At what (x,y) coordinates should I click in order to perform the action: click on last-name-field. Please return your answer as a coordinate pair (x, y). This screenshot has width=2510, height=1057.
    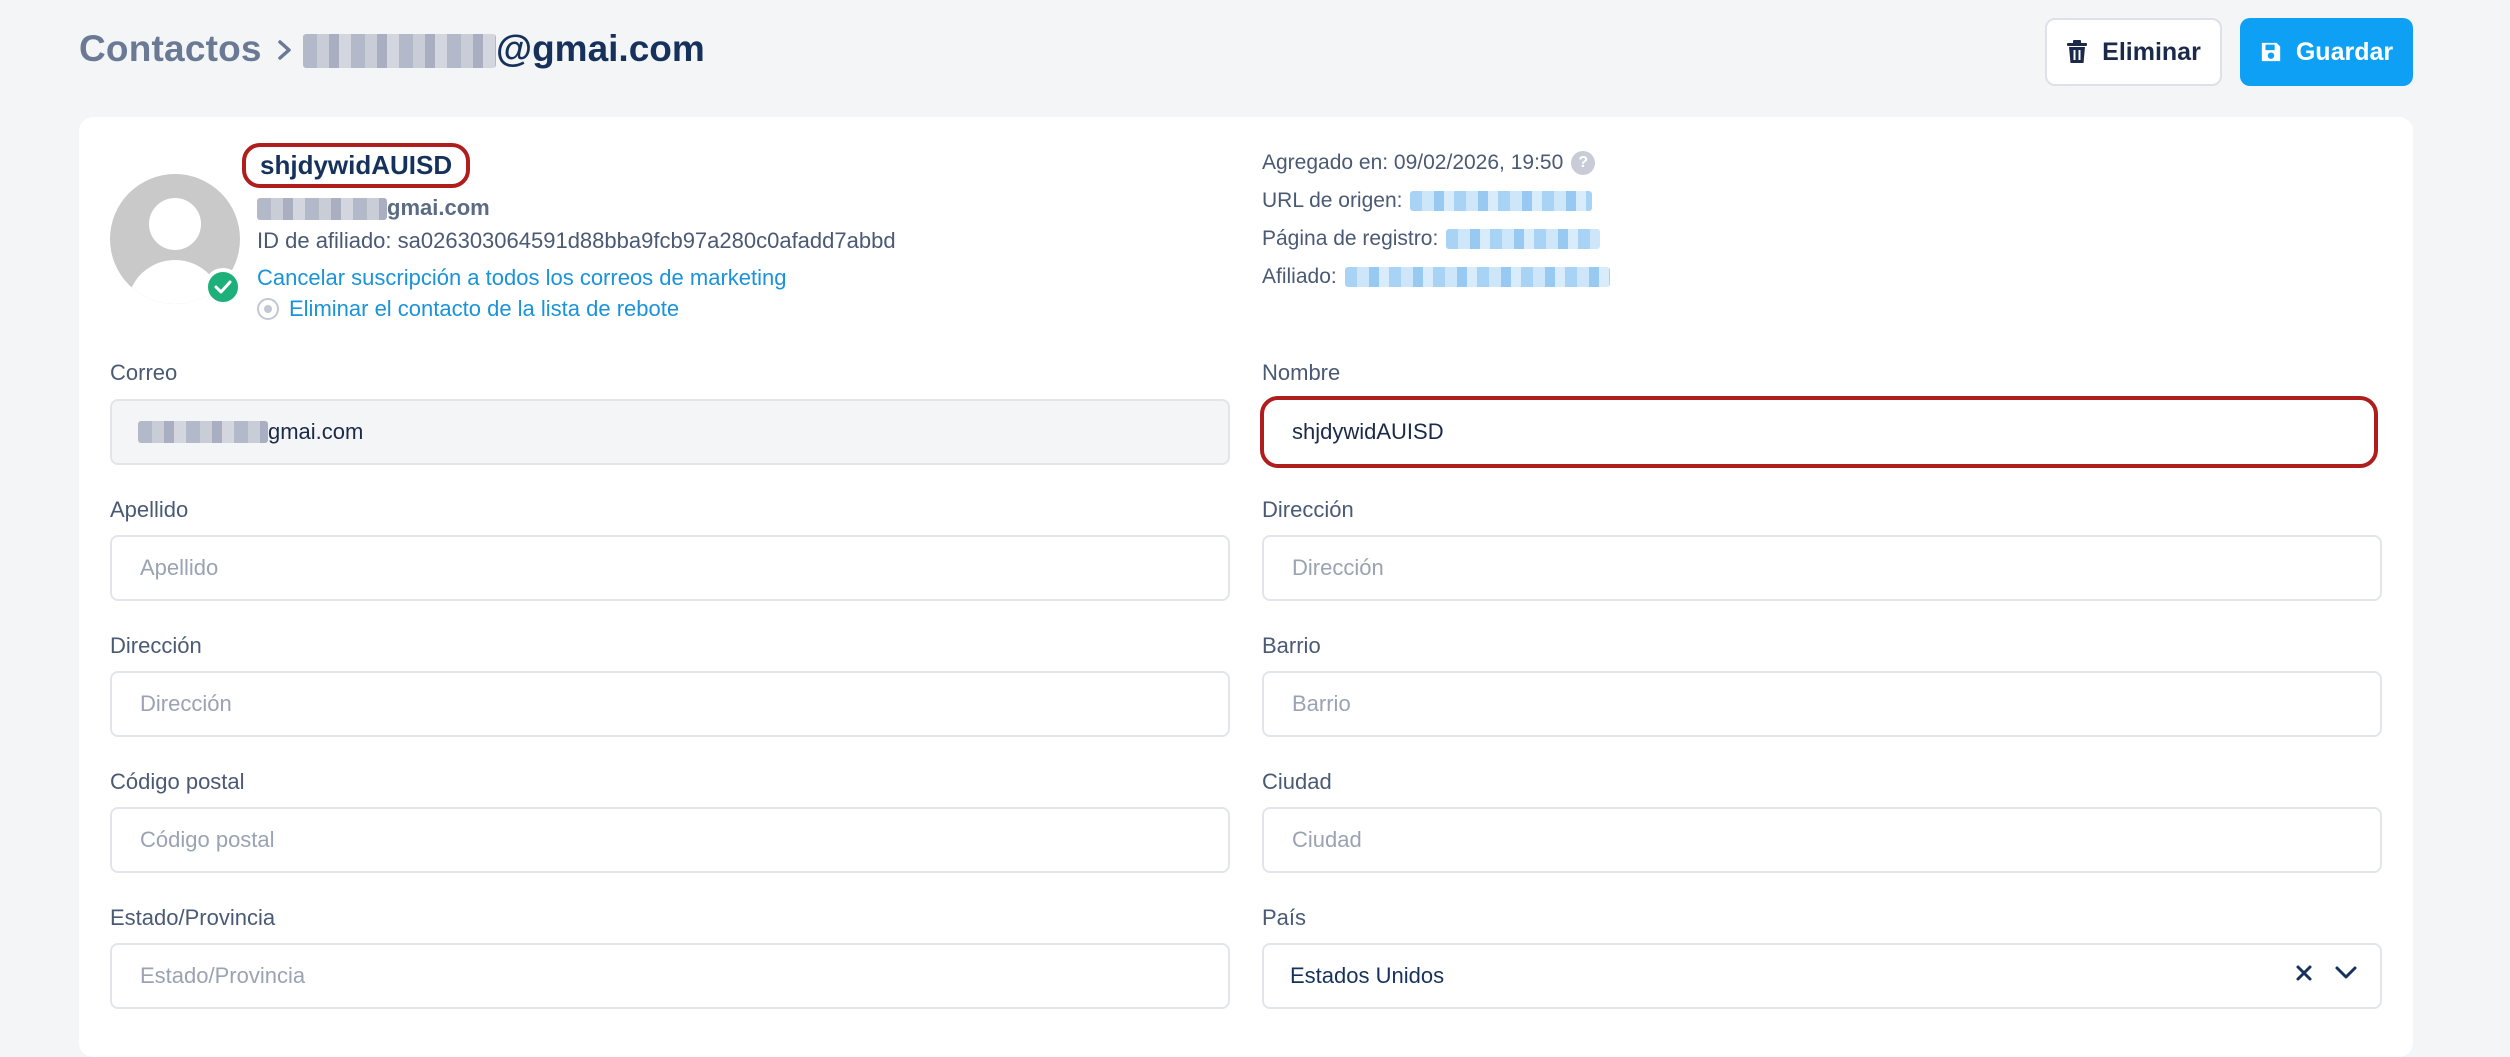
    Looking at the image, I should click on (670, 568).